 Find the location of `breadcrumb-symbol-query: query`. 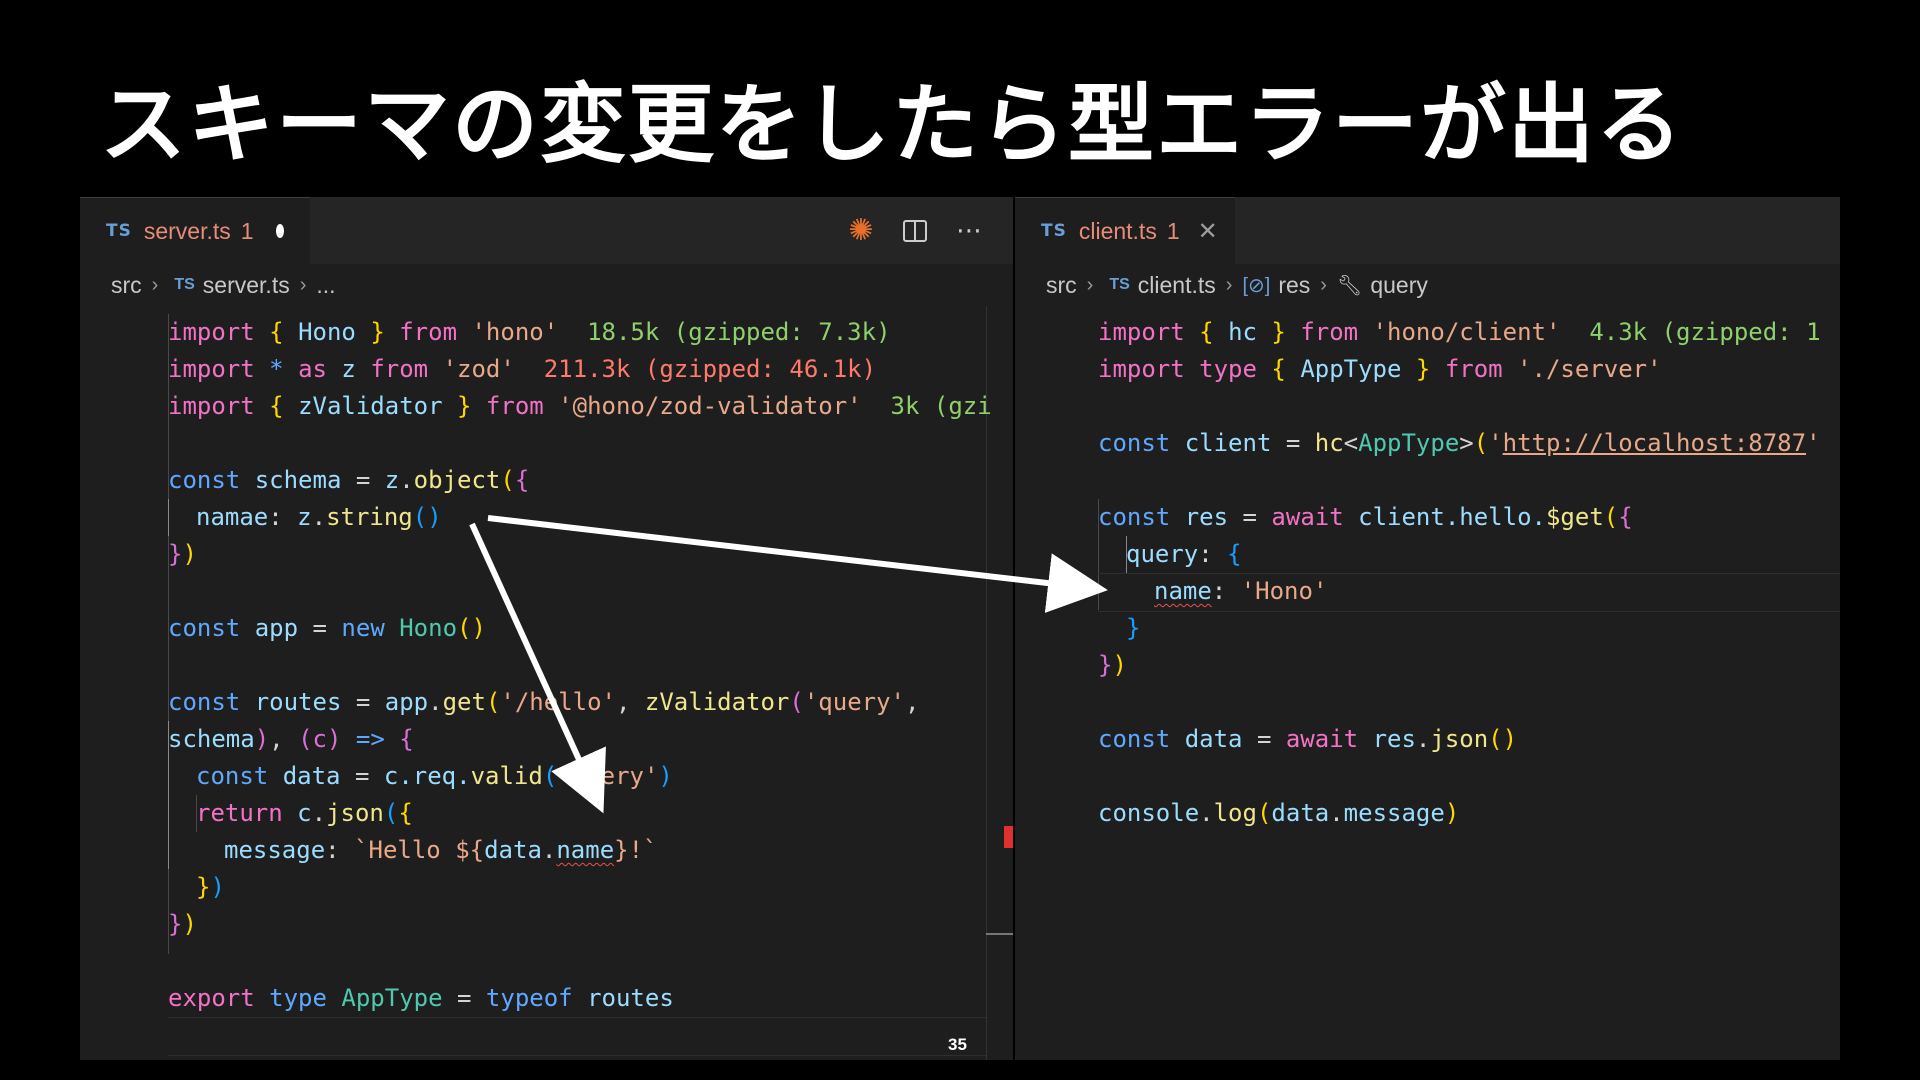

breadcrumb-symbol-query: query is located at coordinates (1399, 285).